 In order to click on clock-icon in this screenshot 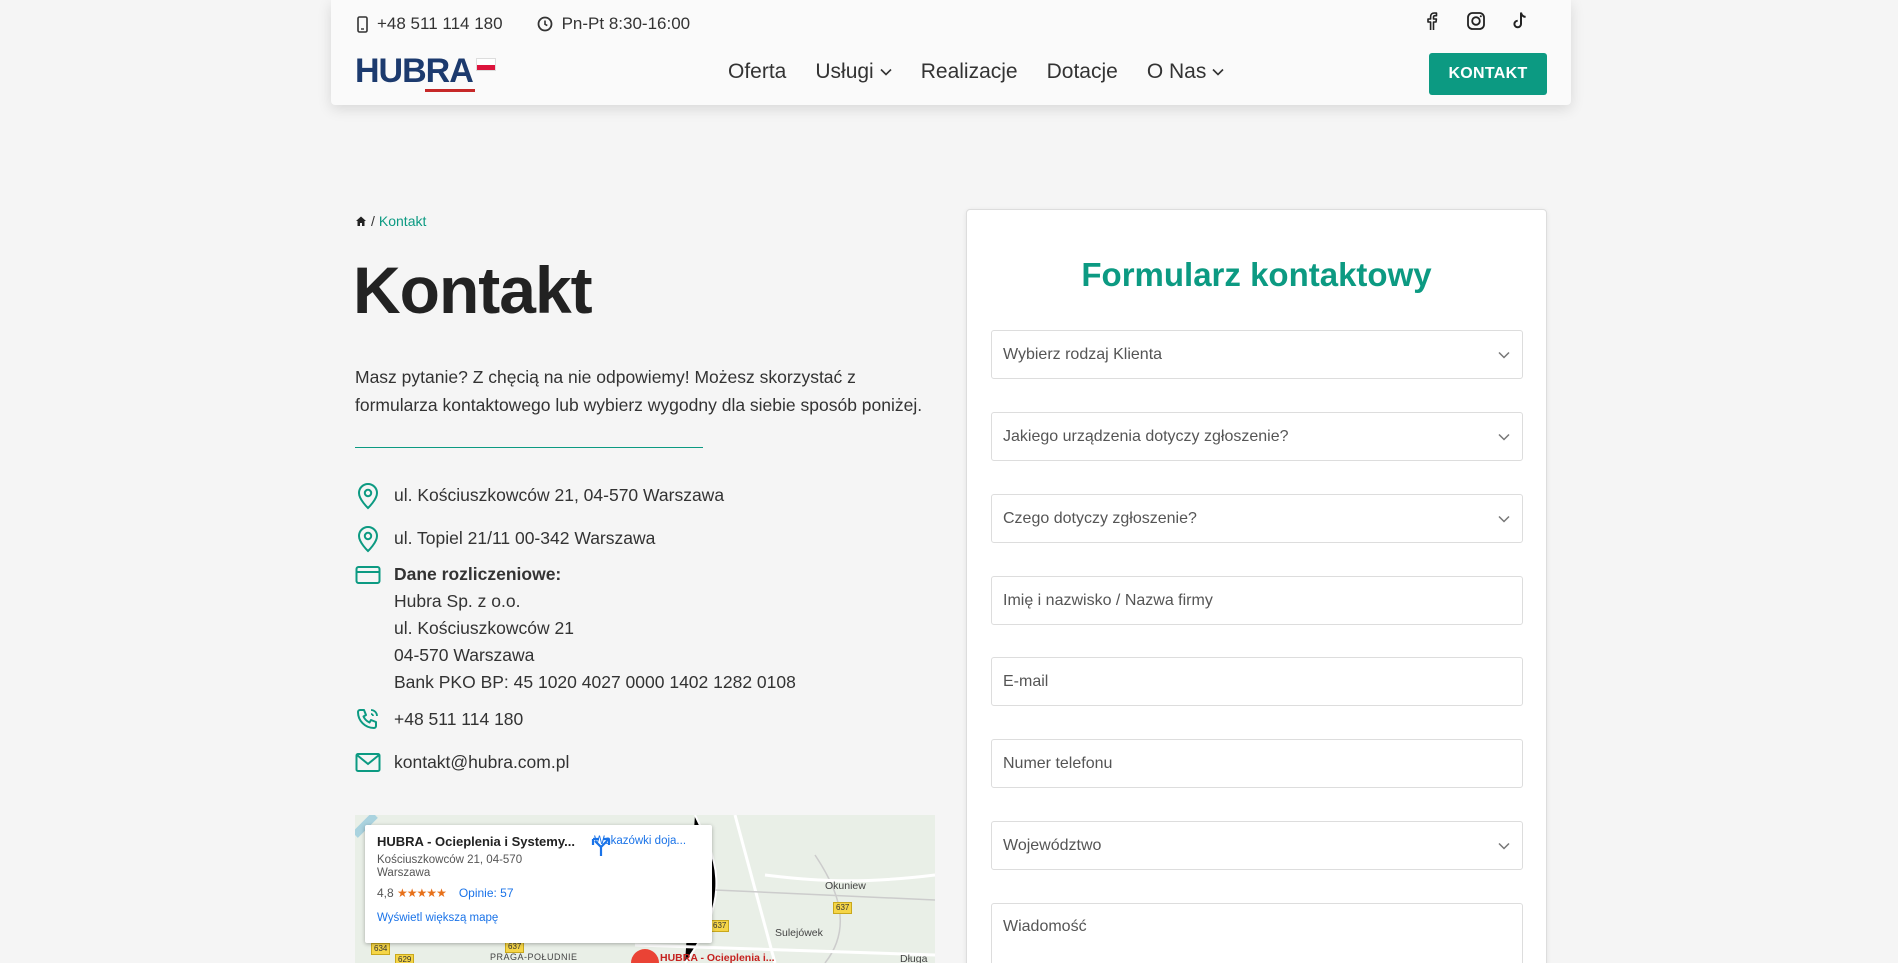, I will do `click(544, 24)`.